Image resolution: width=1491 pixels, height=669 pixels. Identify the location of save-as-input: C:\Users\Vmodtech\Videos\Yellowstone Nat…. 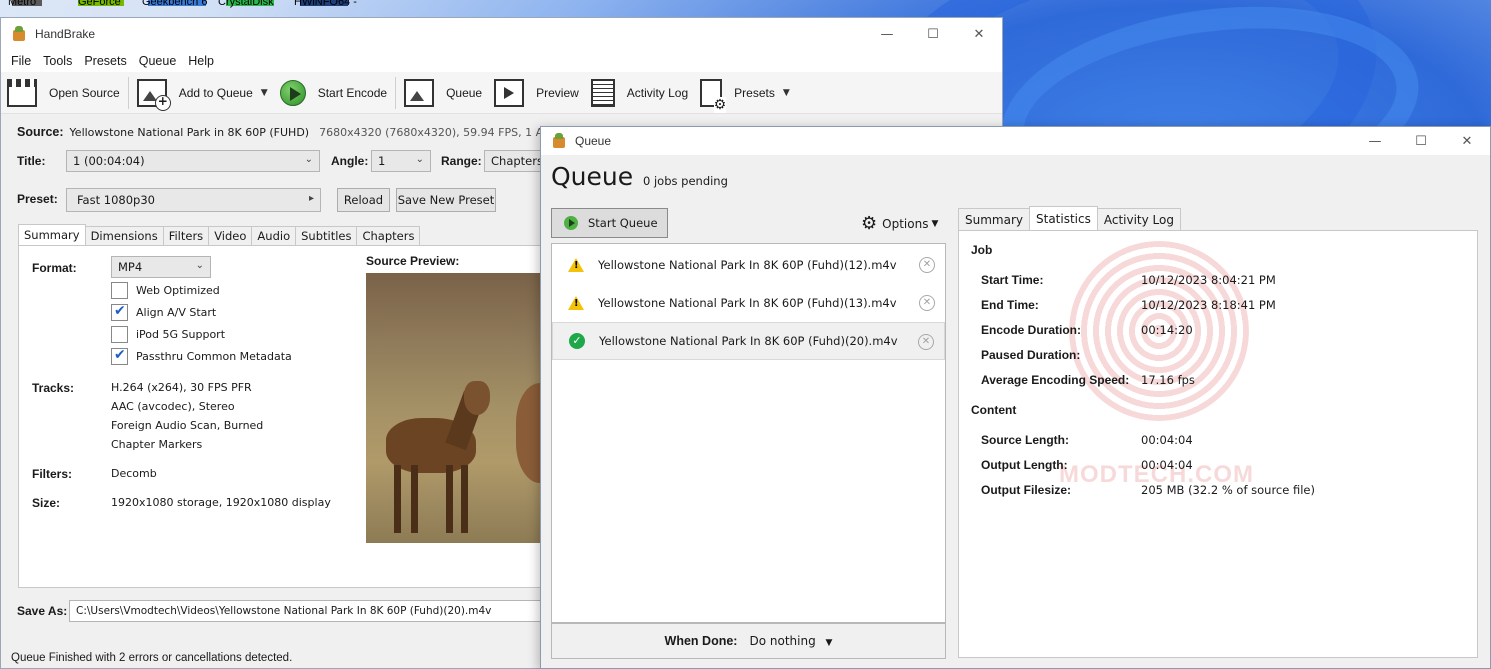
(309, 611).